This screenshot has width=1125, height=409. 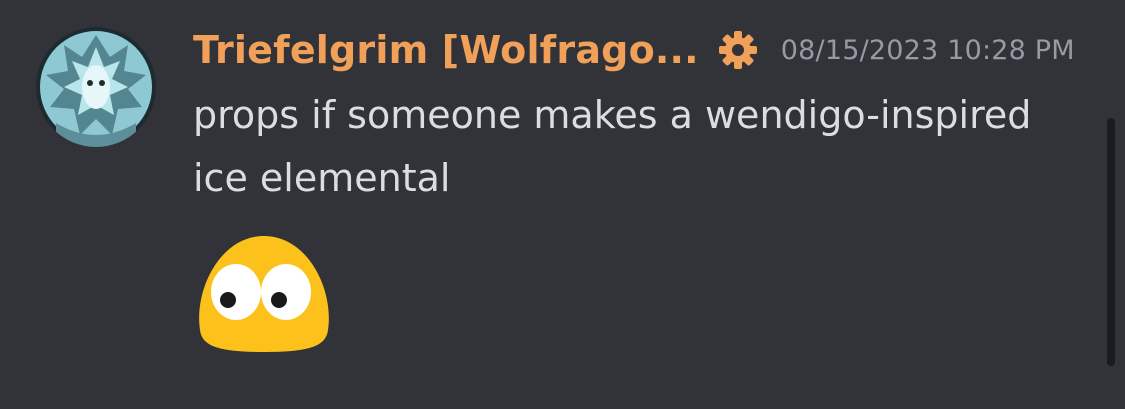 I want to click on avatar-icon, so click(x=96, y=87).